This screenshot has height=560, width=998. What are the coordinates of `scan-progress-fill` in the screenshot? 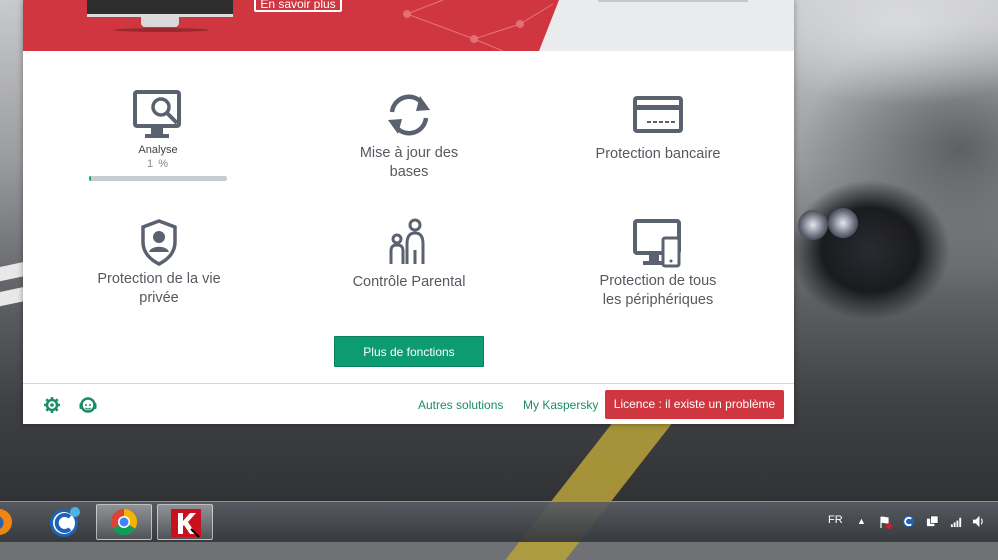 It's located at (90, 178).